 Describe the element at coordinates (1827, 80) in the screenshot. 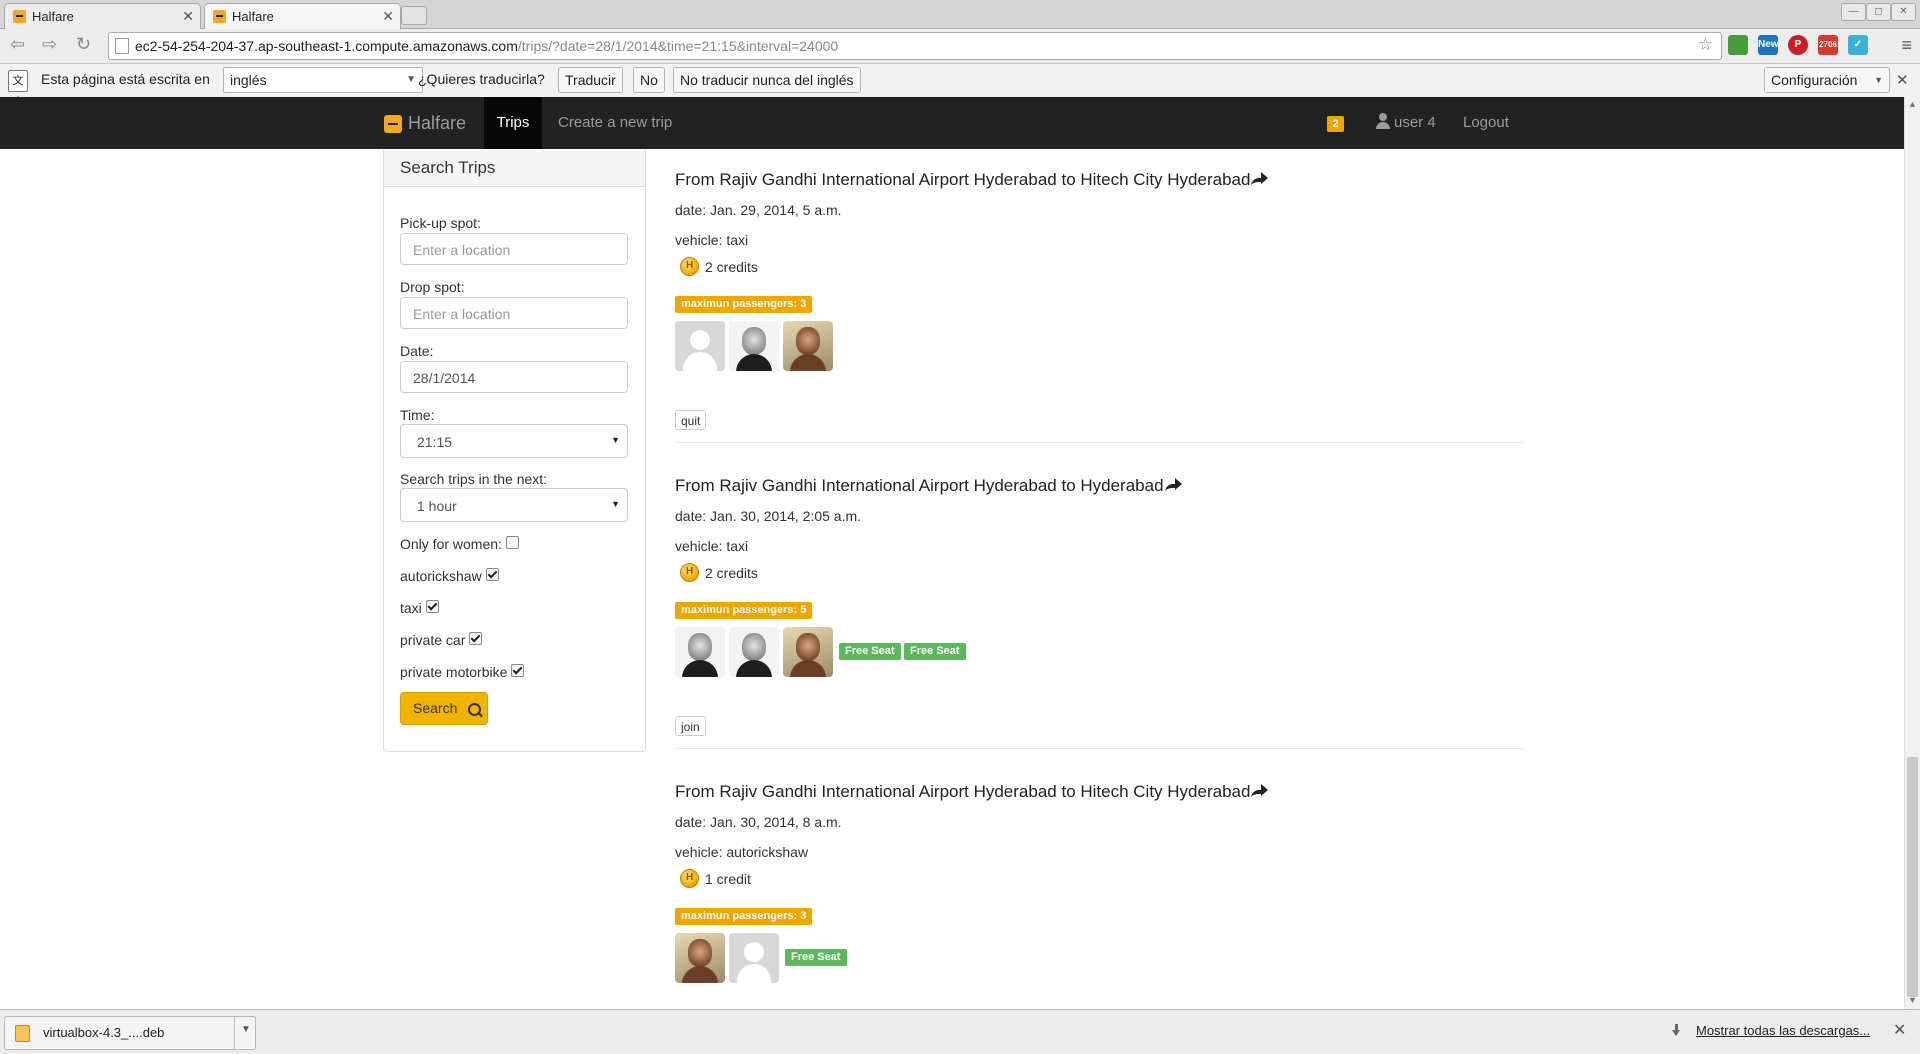

I see `translate-config-button: Configuración ▼` at that location.